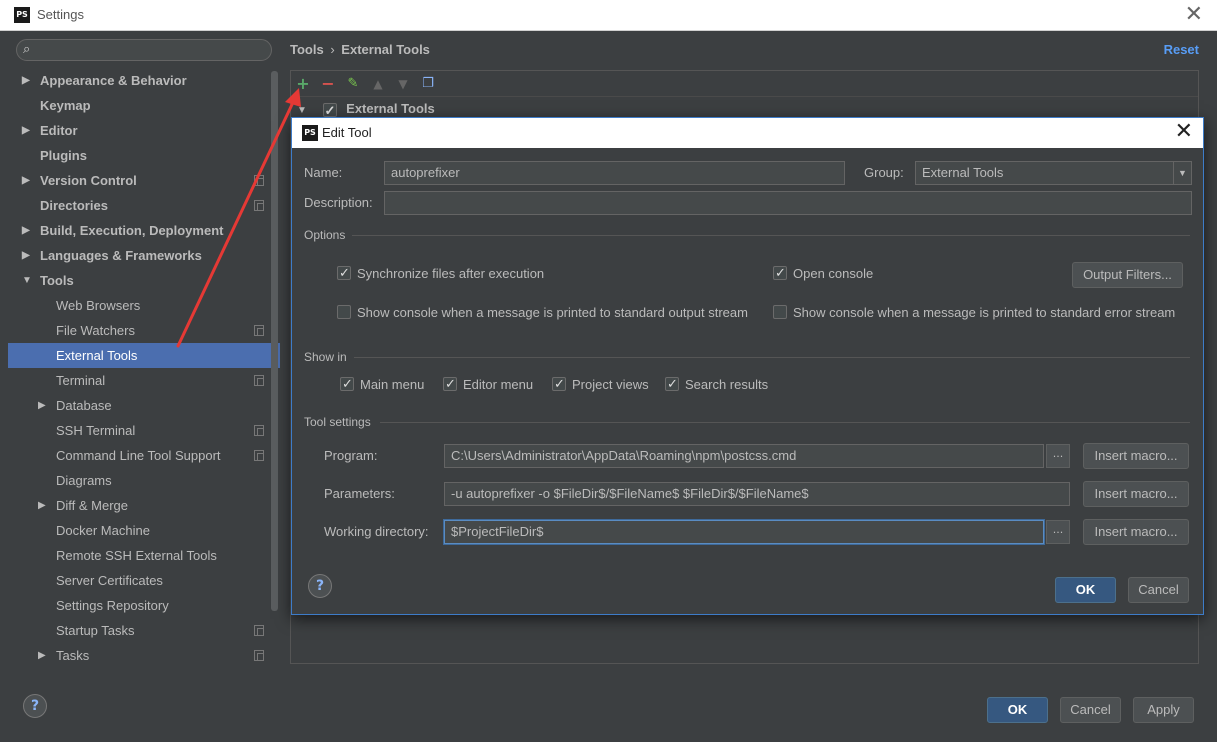 This screenshot has height=742, width=1217. I want to click on sync-files-option: Synchronize files after execution, so click(440, 273).